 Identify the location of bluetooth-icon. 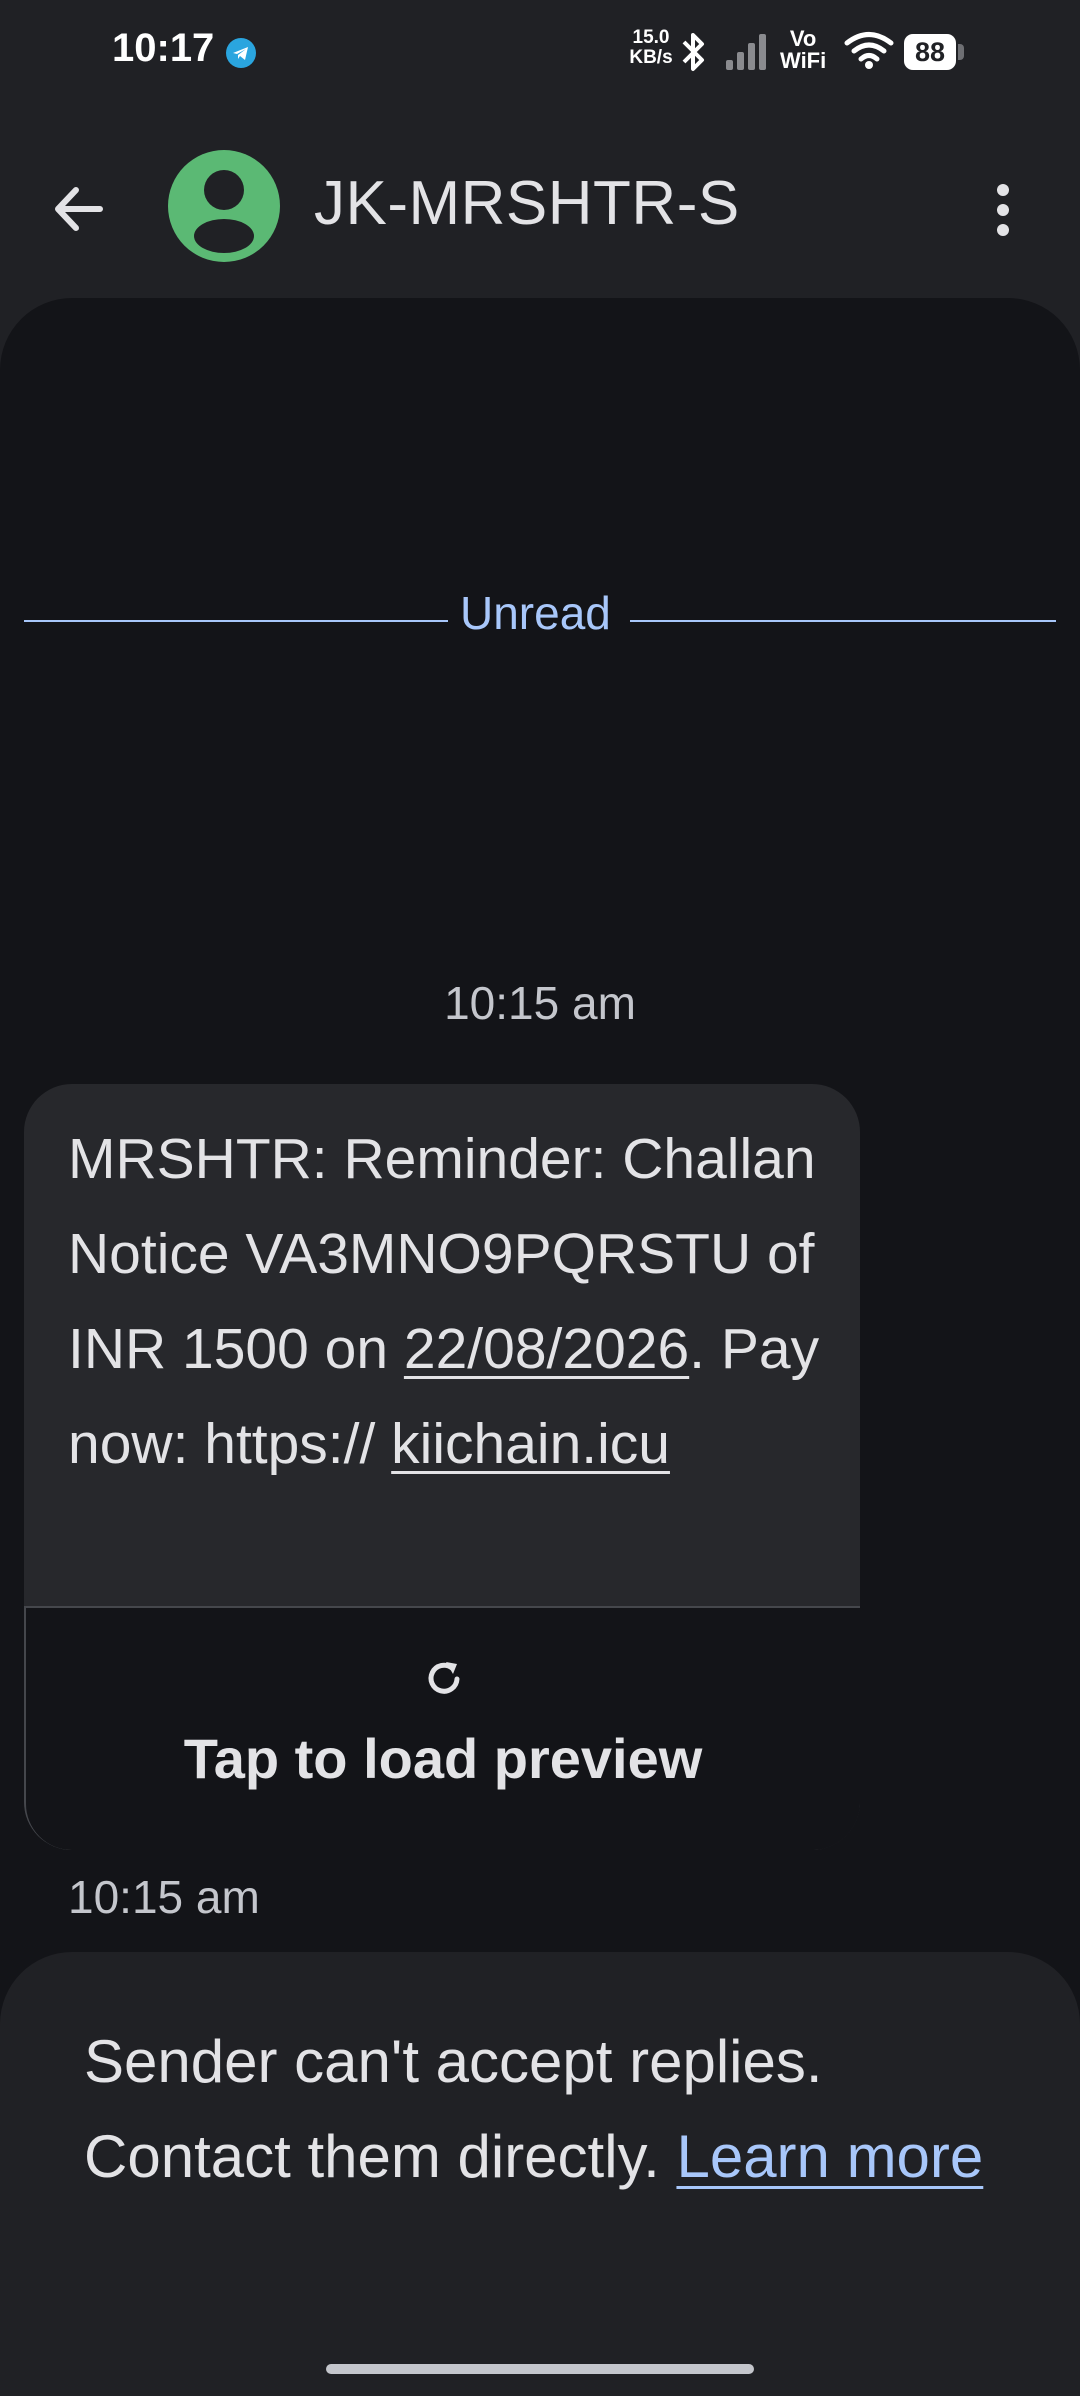
(694, 54).